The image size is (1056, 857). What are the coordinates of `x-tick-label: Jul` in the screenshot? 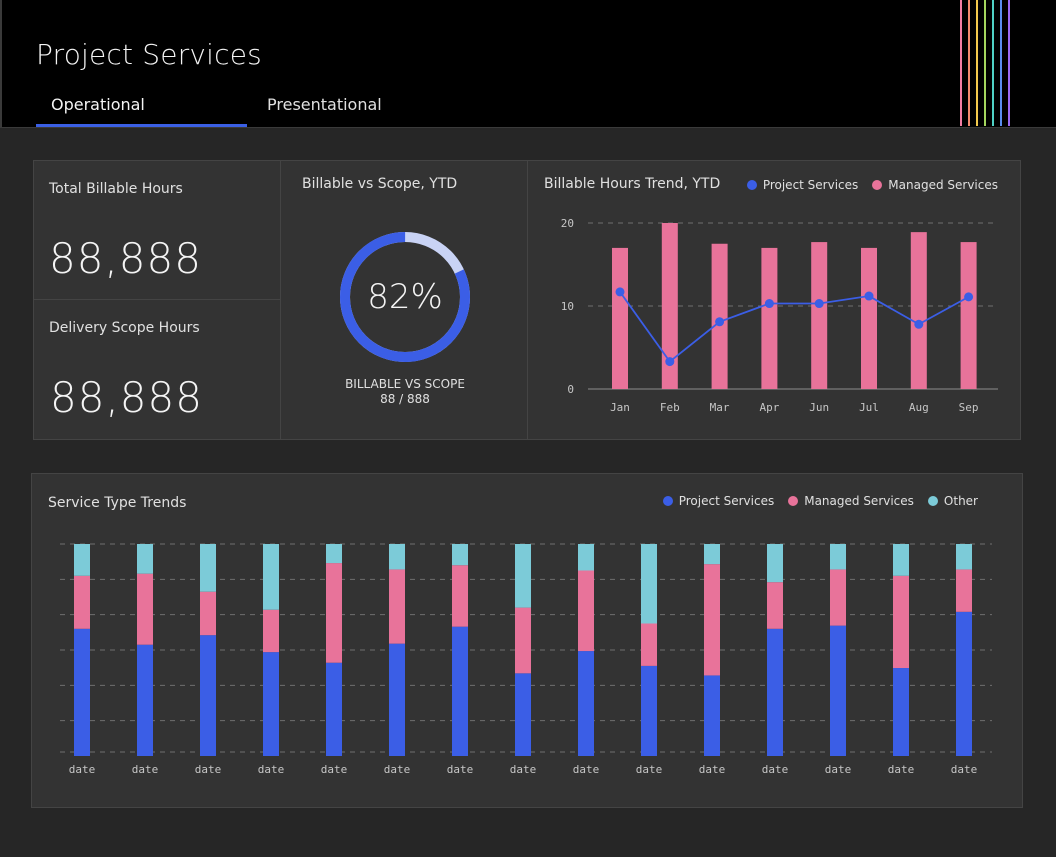 It's located at (869, 407).